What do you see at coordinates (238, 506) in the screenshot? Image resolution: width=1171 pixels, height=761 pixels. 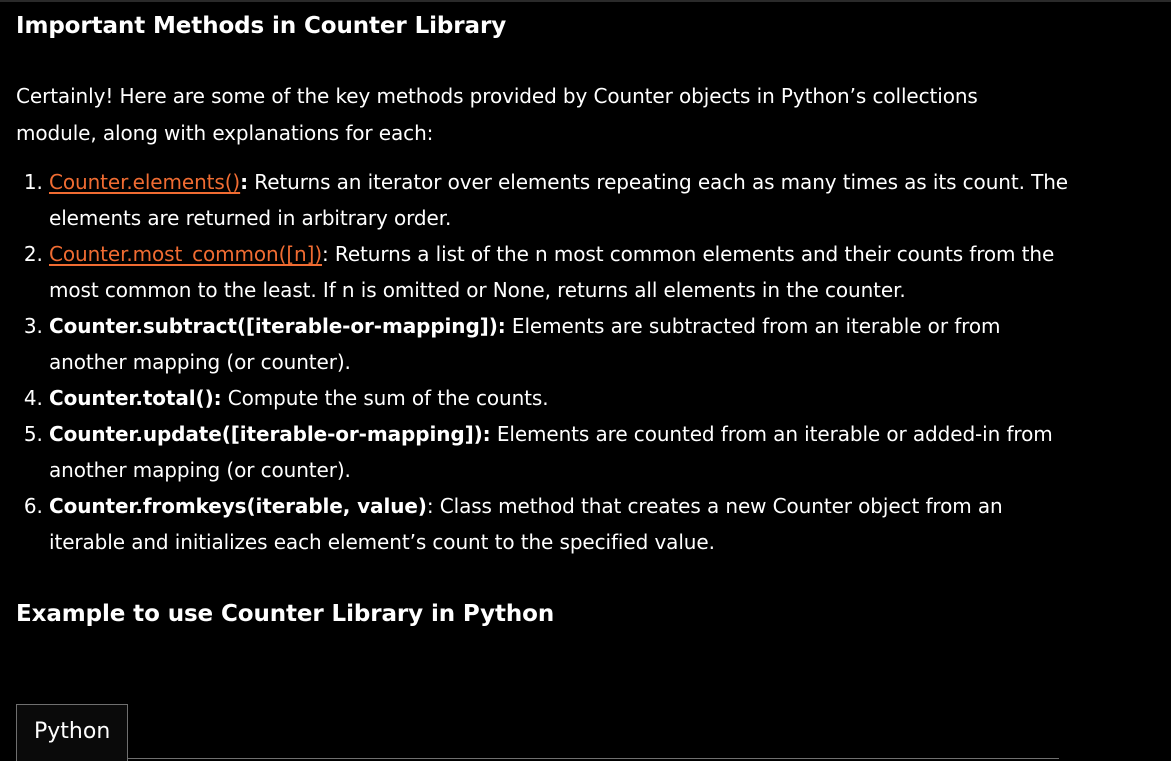 I see `method-name: Counter.fromkeys(iterable, value)` at bounding box center [238, 506].